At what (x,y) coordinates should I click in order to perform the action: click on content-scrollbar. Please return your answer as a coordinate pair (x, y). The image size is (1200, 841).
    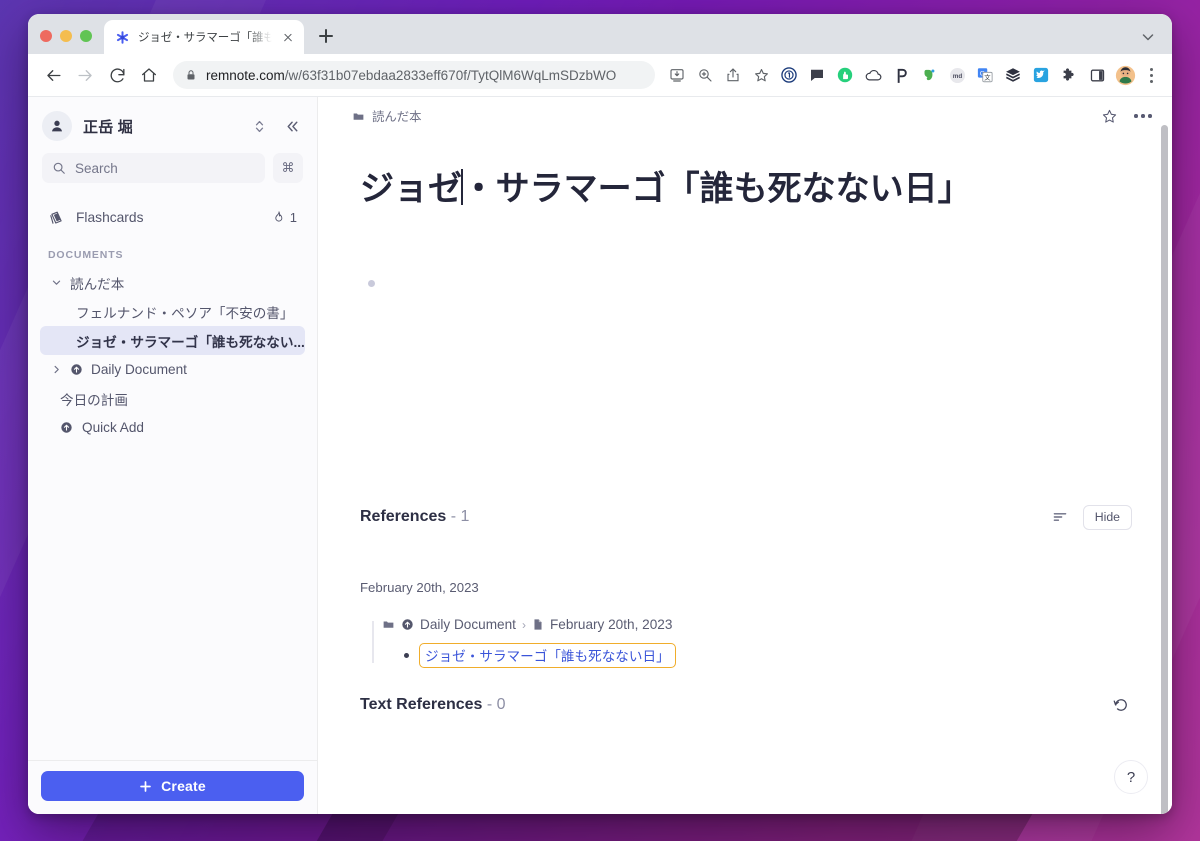
    Looking at the image, I should click on (1164, 469).